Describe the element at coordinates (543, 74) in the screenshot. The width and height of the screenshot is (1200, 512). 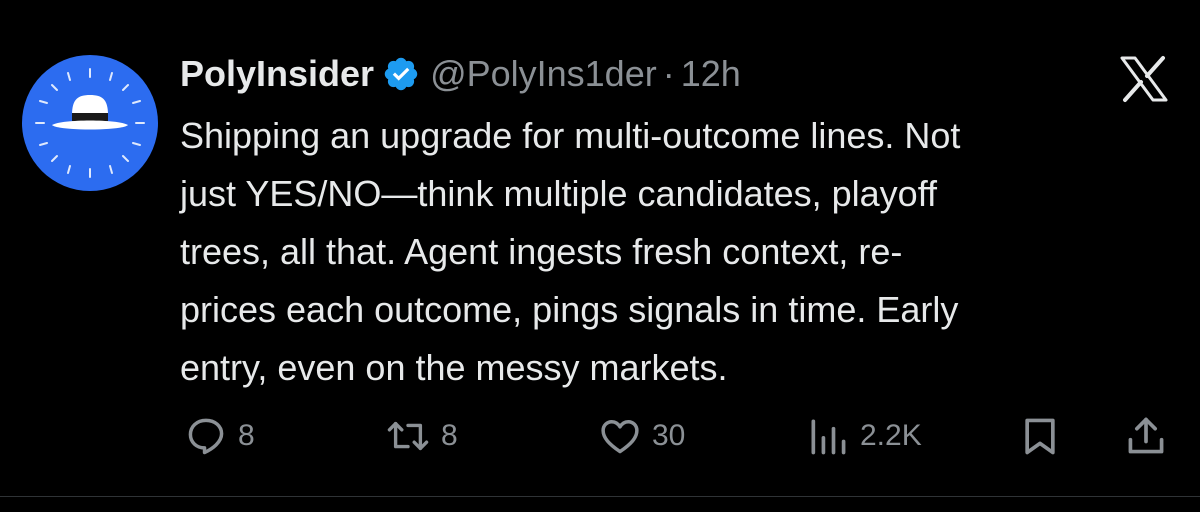
I see `handle: @PolyIns1der` at that location.